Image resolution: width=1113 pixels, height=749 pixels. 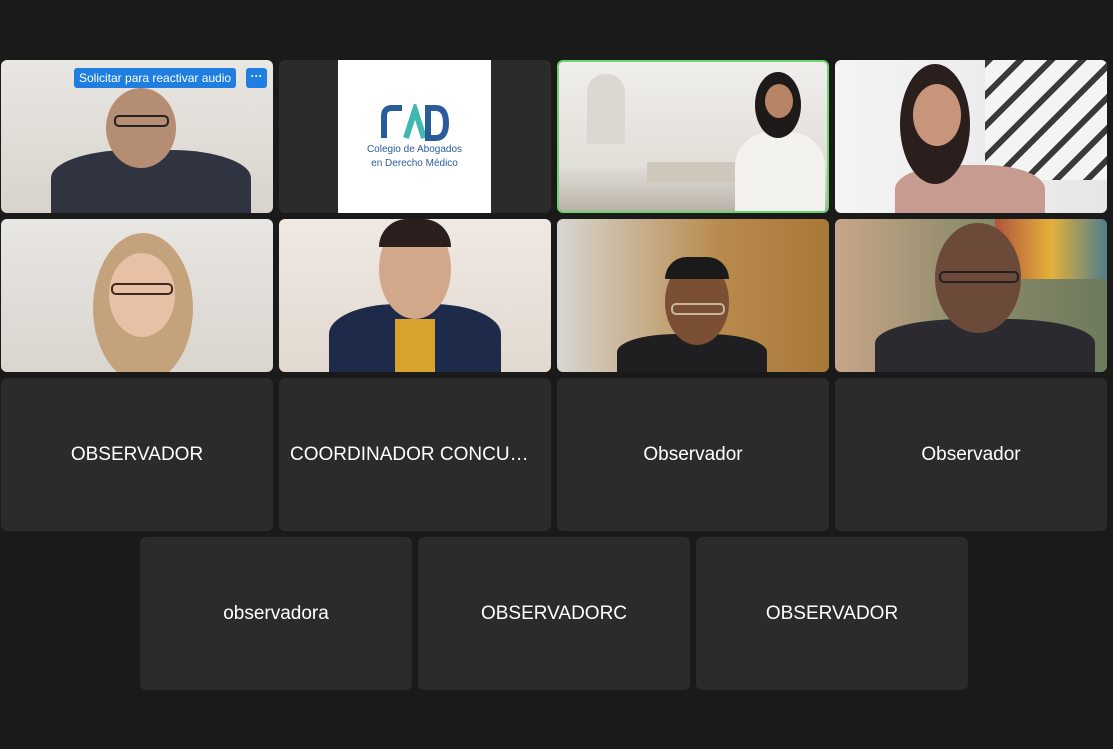 I want to click on participant-name: OBSERVADORC, so click(x=554, y=613).